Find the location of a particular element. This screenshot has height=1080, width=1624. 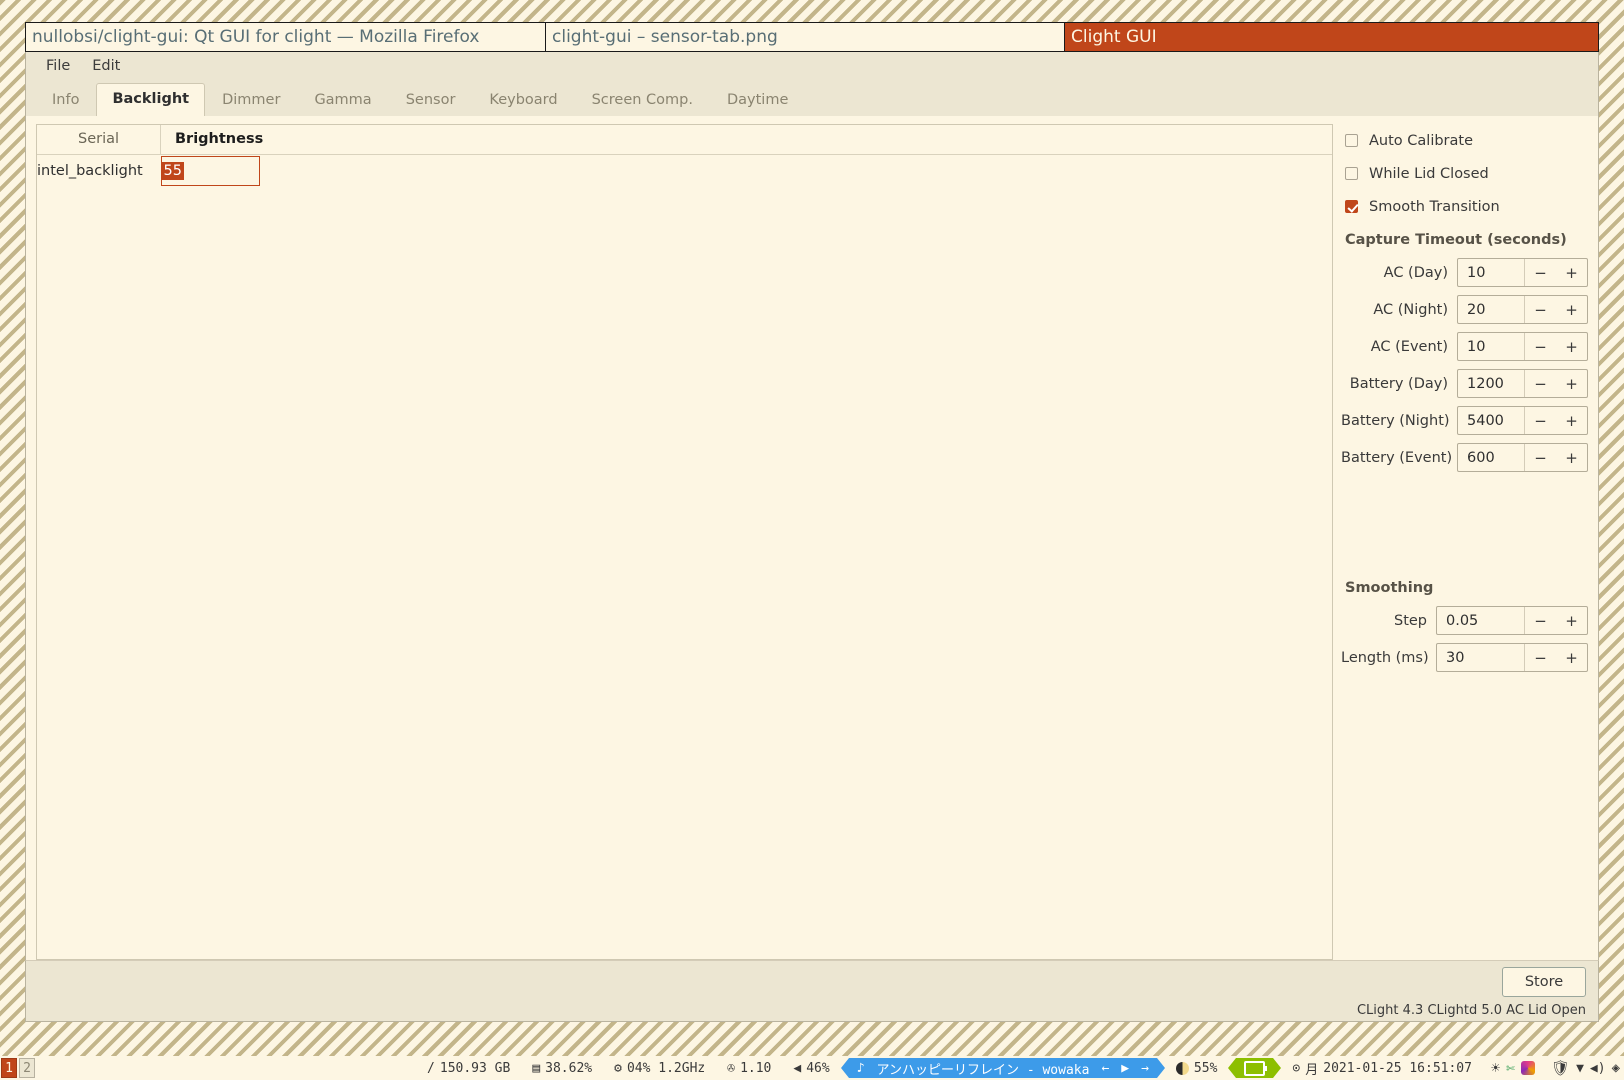

clock-widget: ⊙ 月 2021-01-25 16:51:07 is located at coordinates (1382, 1068).